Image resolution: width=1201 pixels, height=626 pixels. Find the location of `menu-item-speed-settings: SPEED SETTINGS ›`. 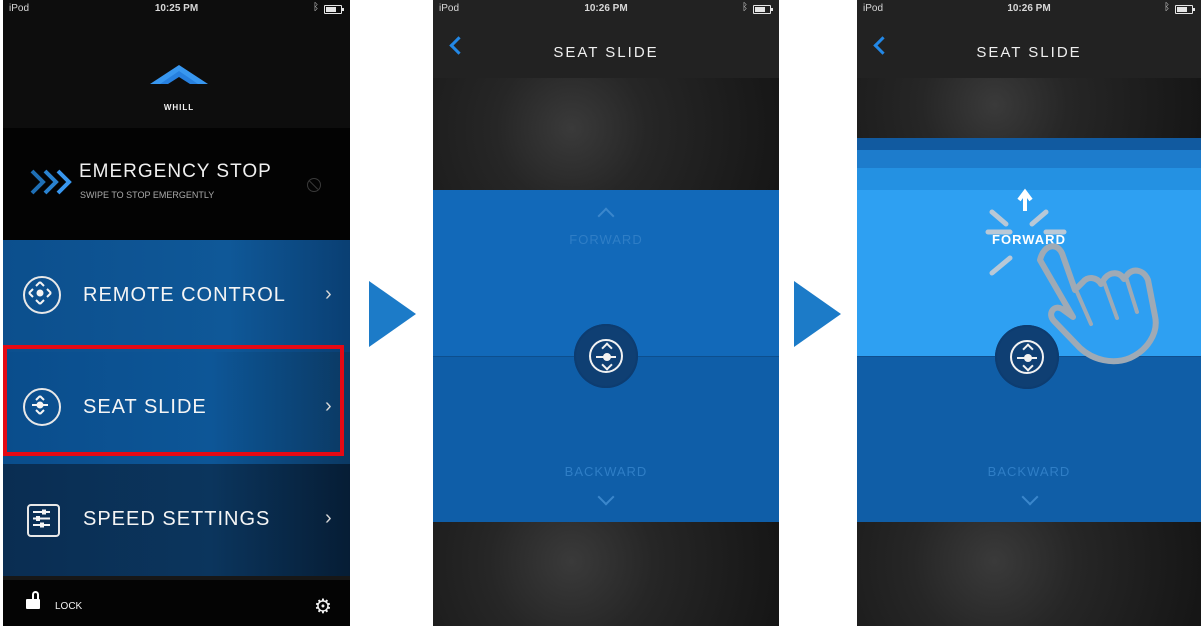

menu-item-speed-settings: SPEED SETTINGS › is located at coordinates (176, 520).